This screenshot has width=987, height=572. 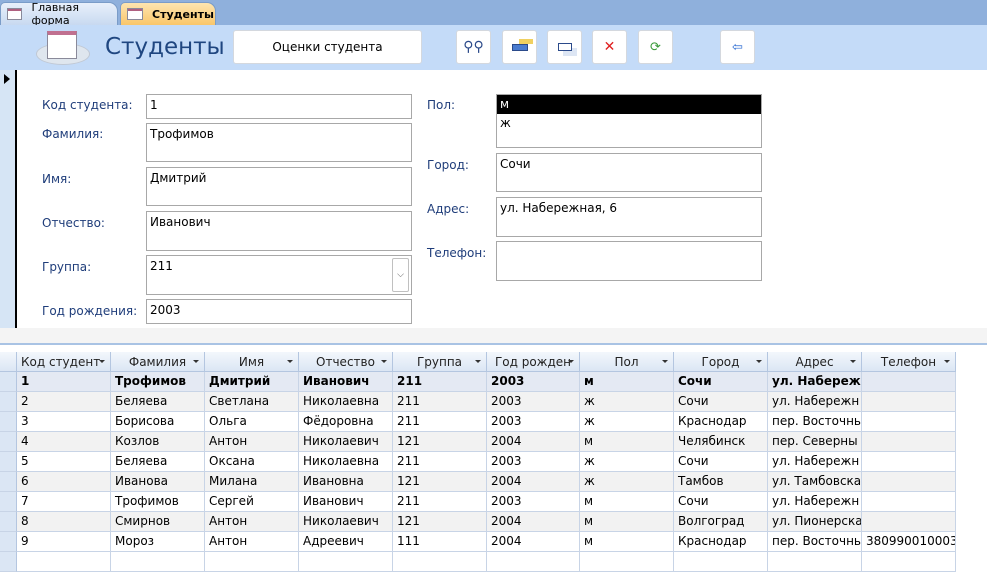 What do you see at coordinates (655, 47) in the screenshot?
I see `refresh-button: ⟳` at bounding box center [655, 47].